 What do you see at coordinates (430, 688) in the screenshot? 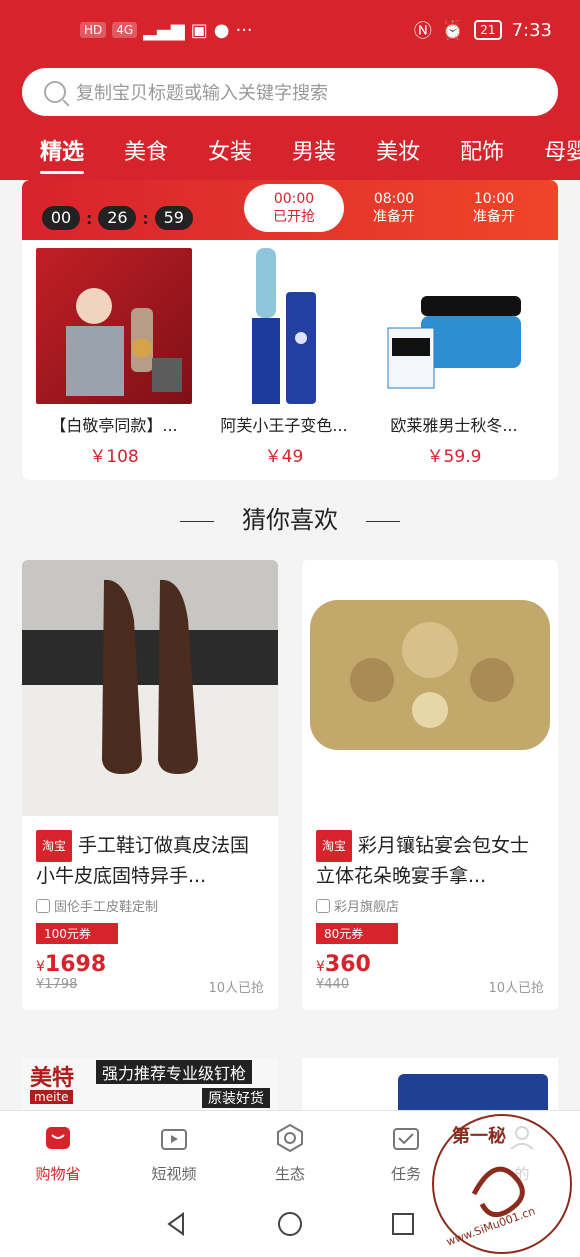
I see `product-image-clutch` at bounding box center [430, 688].